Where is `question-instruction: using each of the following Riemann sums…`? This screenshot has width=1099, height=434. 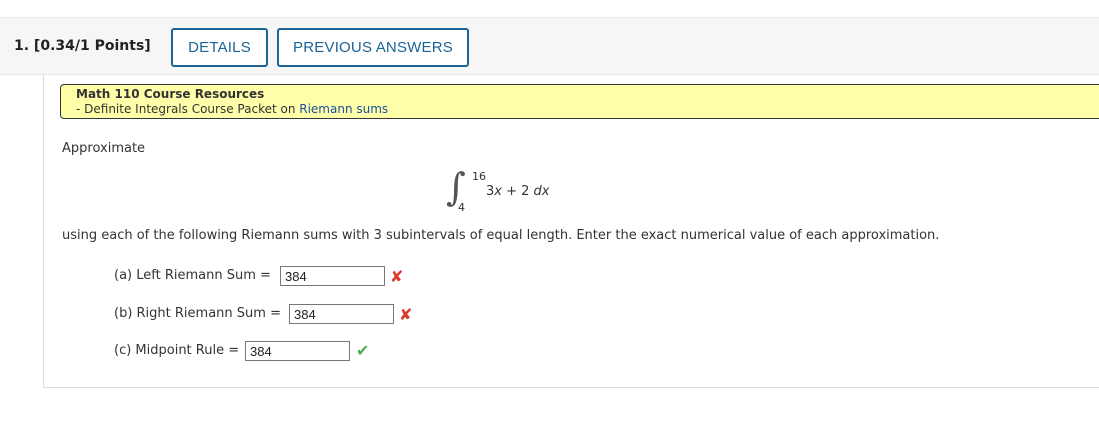 question-instruction: using each of the following Riemann sums… is located at coordinates (500, 235).